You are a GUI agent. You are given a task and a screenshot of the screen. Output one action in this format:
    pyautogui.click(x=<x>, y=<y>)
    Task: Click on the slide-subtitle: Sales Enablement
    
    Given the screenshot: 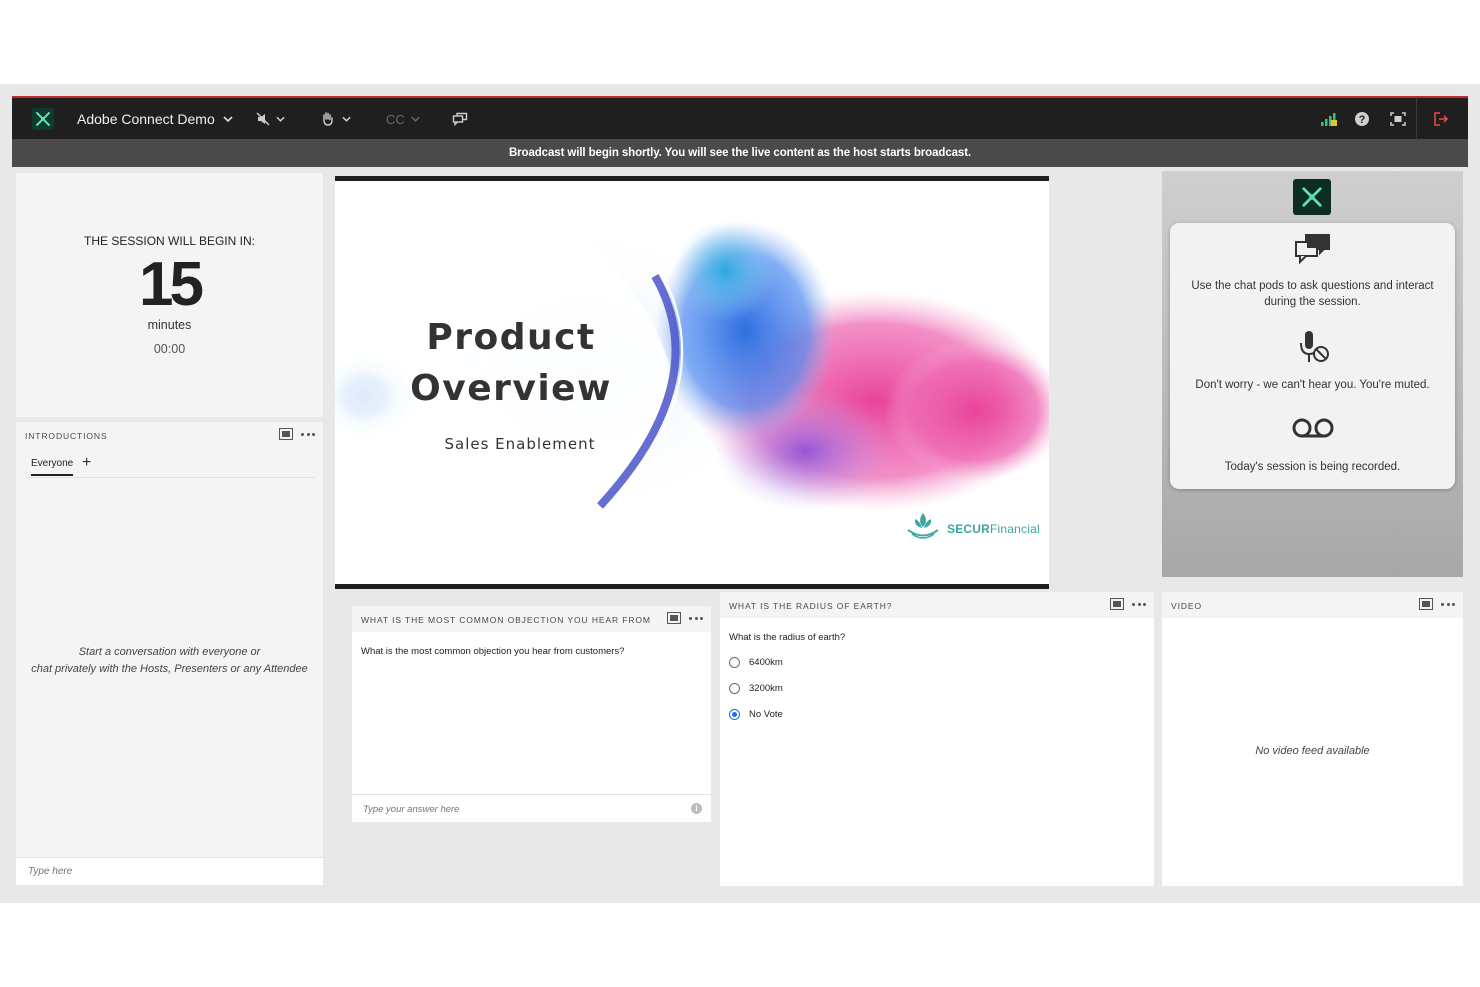 What is the action you would take?
    pyautogui.click(x=520, y=444)
    